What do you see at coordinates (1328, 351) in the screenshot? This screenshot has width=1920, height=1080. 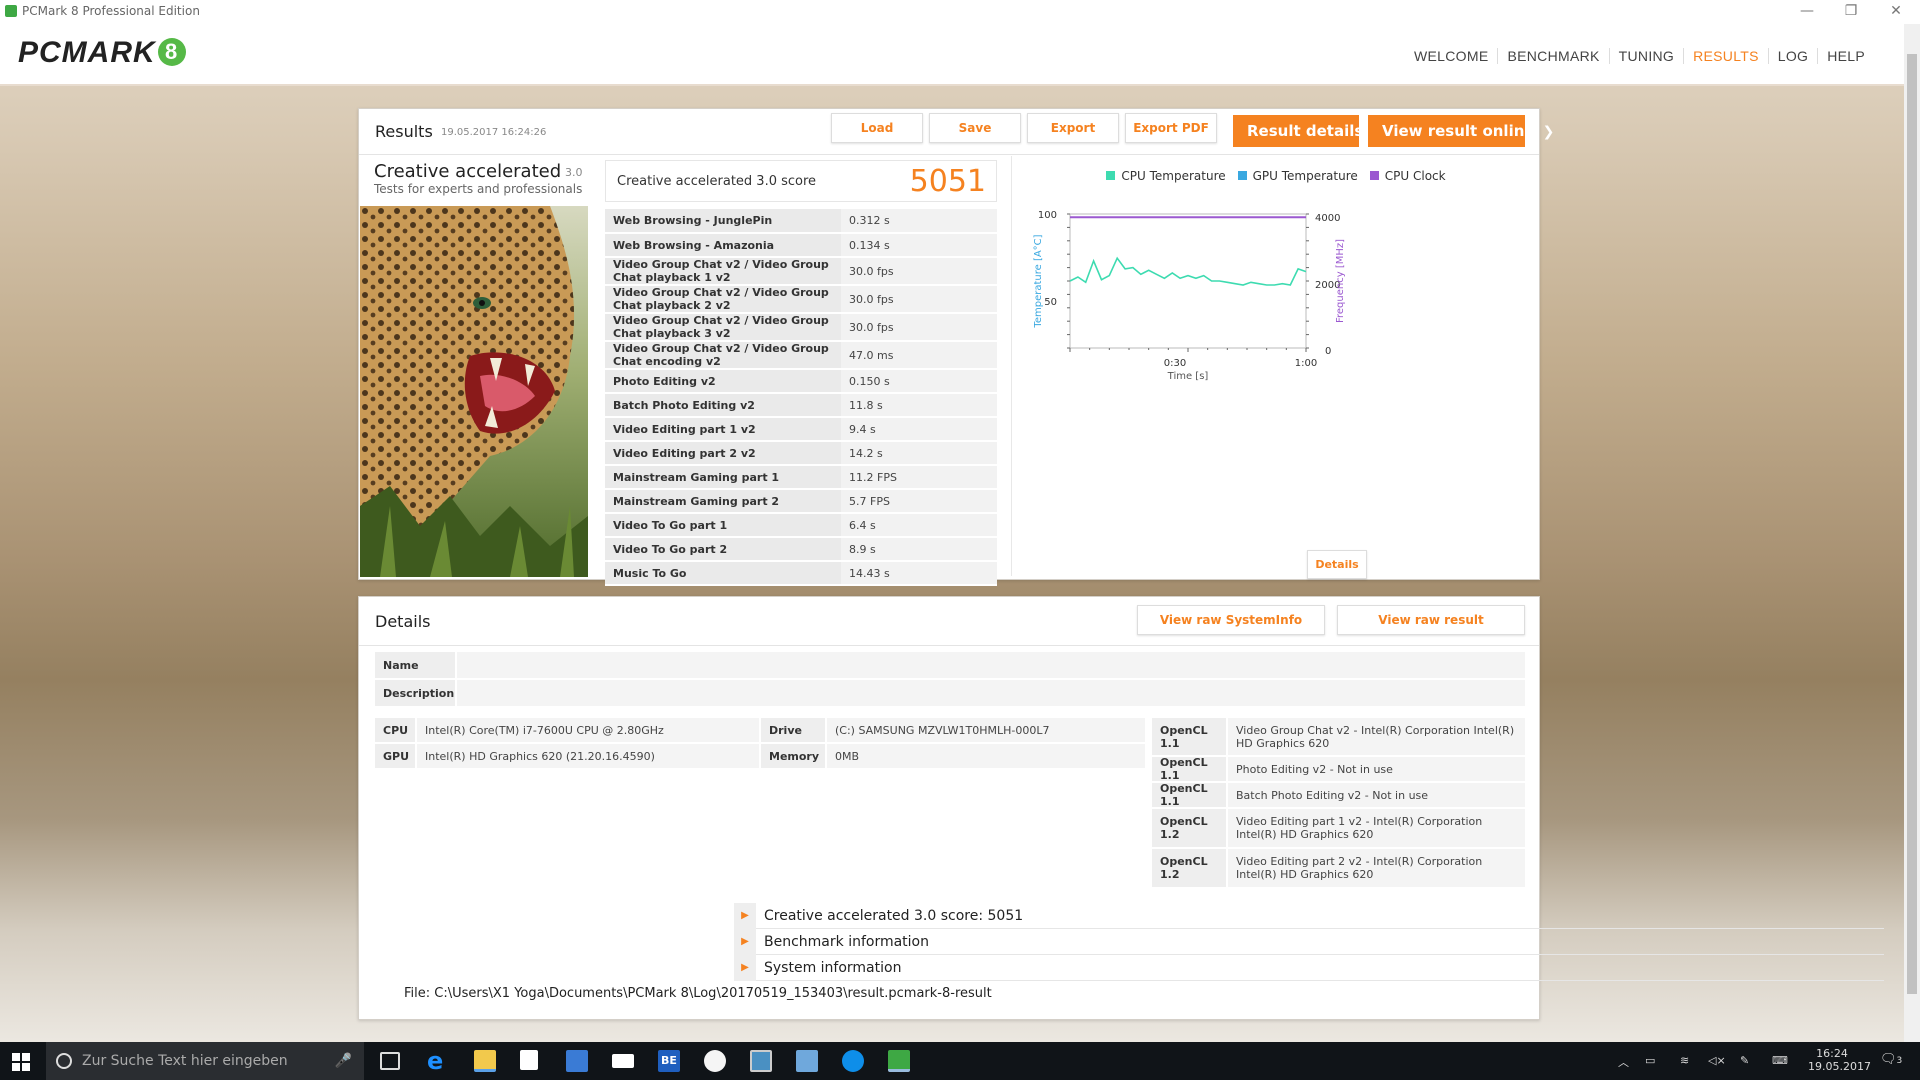 I see `y-right-tick: 0` at bounding box center [1328, 351].